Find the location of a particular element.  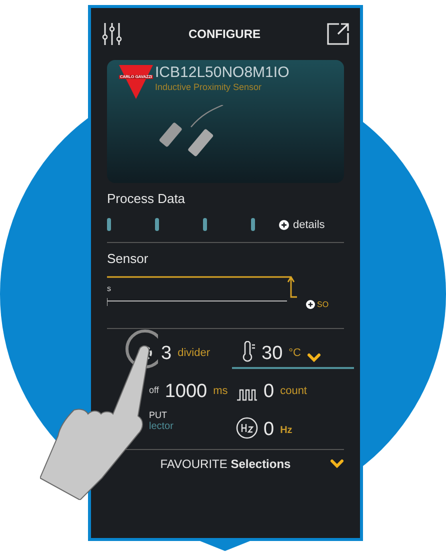

section-title: Process Data is located at coordinates (146, 199).